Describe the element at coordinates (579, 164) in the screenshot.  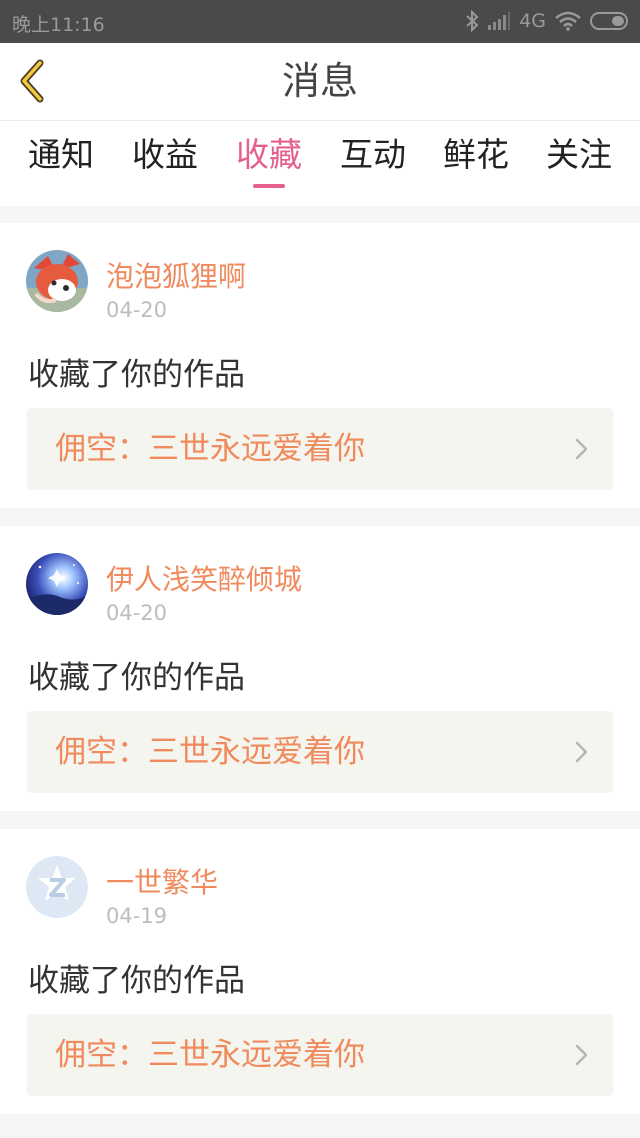
I see `tab-follows: 关注` at that location.